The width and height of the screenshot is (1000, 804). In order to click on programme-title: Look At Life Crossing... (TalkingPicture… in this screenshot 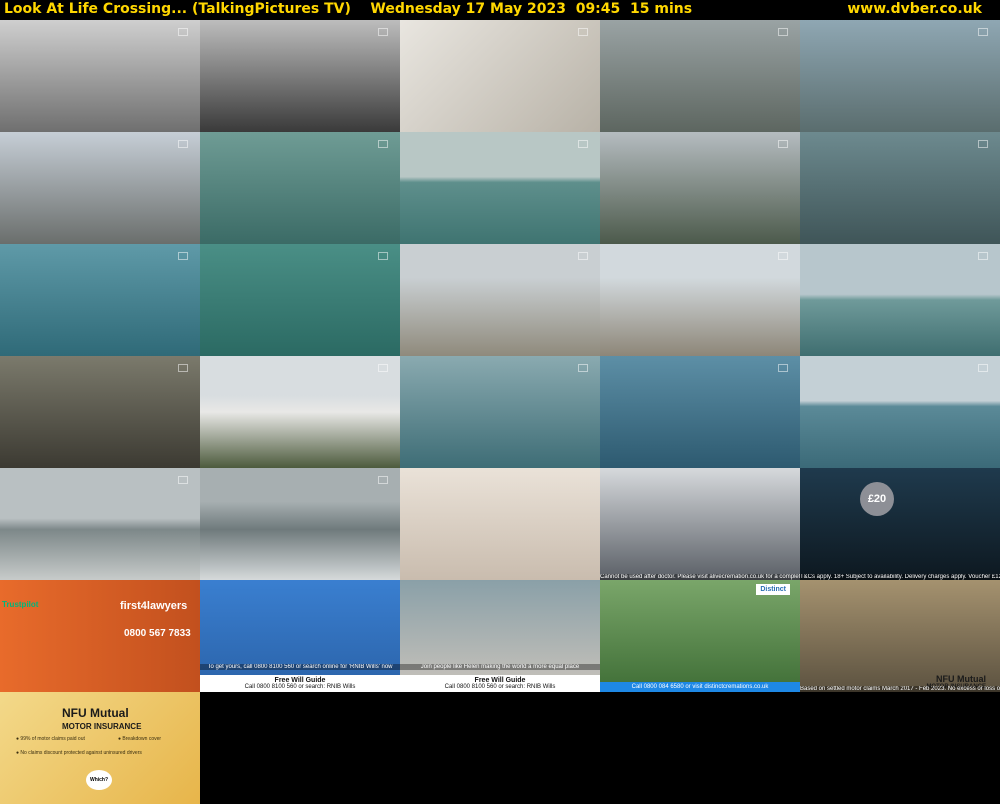, I will do `click(348, 9)`.